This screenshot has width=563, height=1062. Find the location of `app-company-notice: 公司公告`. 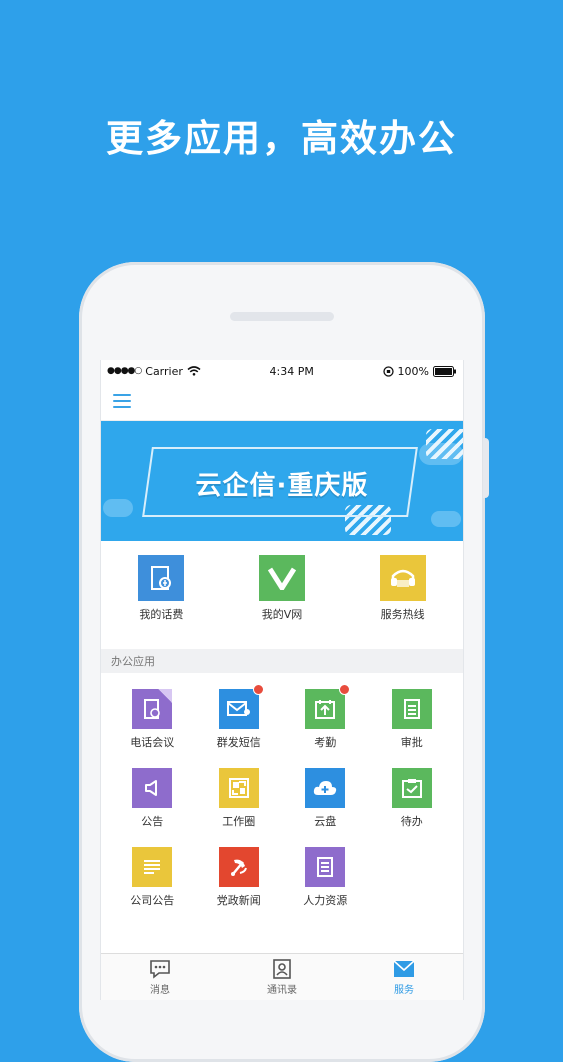

app-company-notice: 公司公告 is located at coordinates (152, 877).